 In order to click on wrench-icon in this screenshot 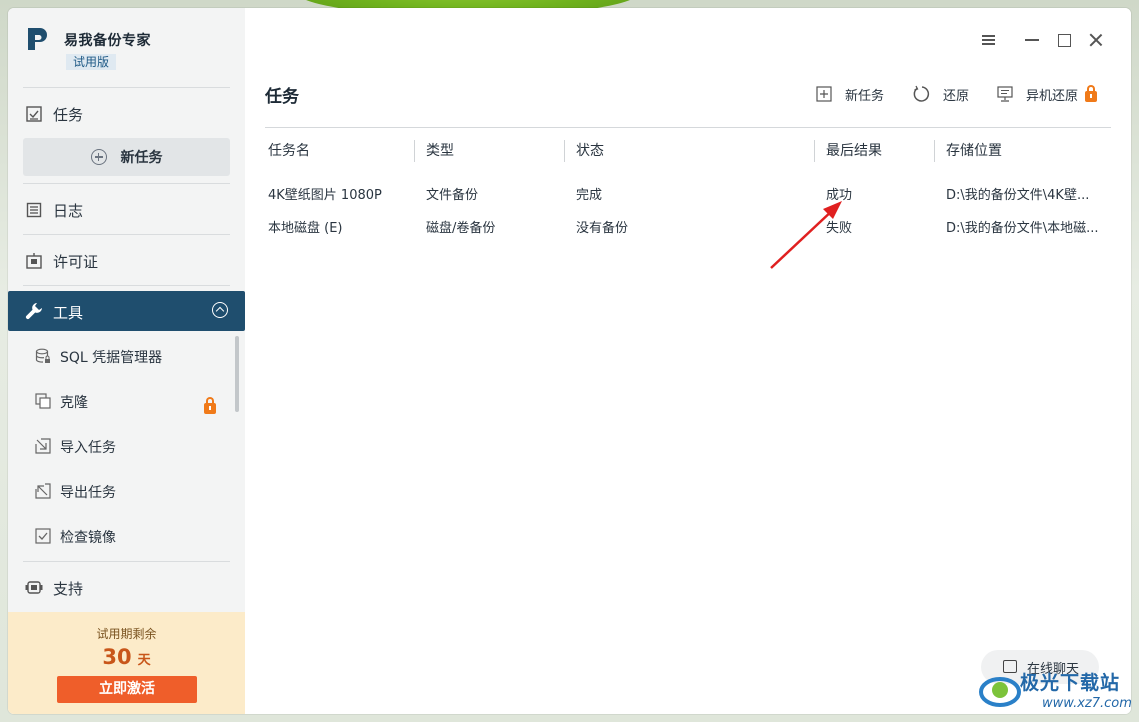, I will do `click(34, 313)`.